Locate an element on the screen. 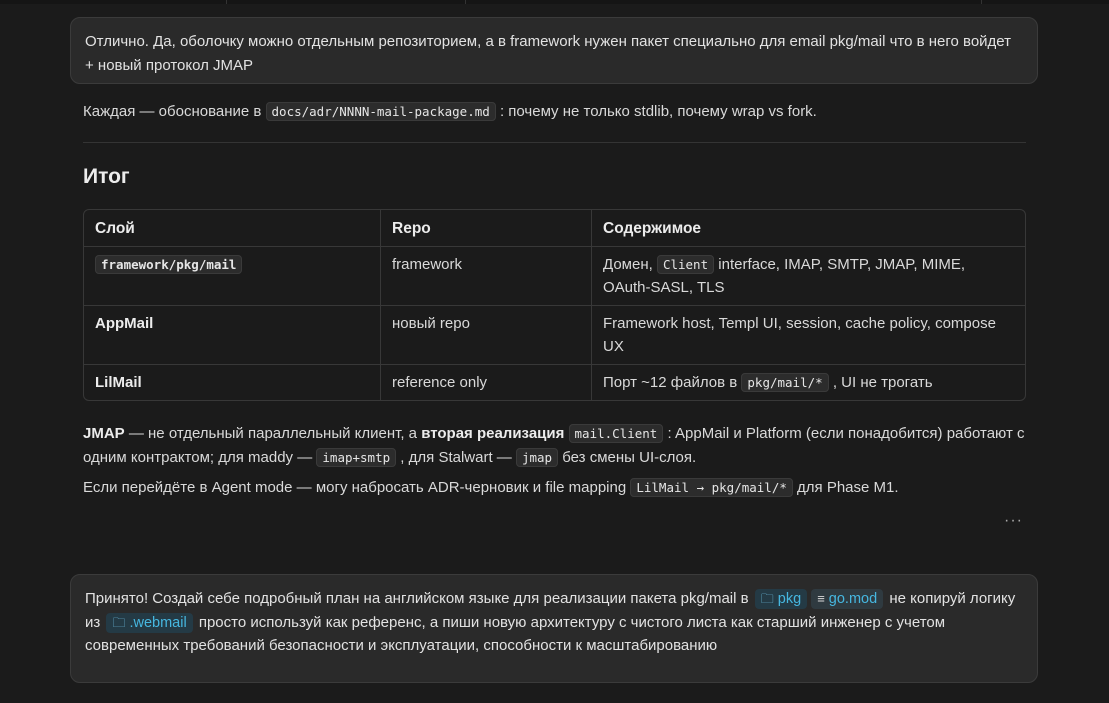  context-chip-webmail: 🗀 .webmail is located at coordinates (149, 622).